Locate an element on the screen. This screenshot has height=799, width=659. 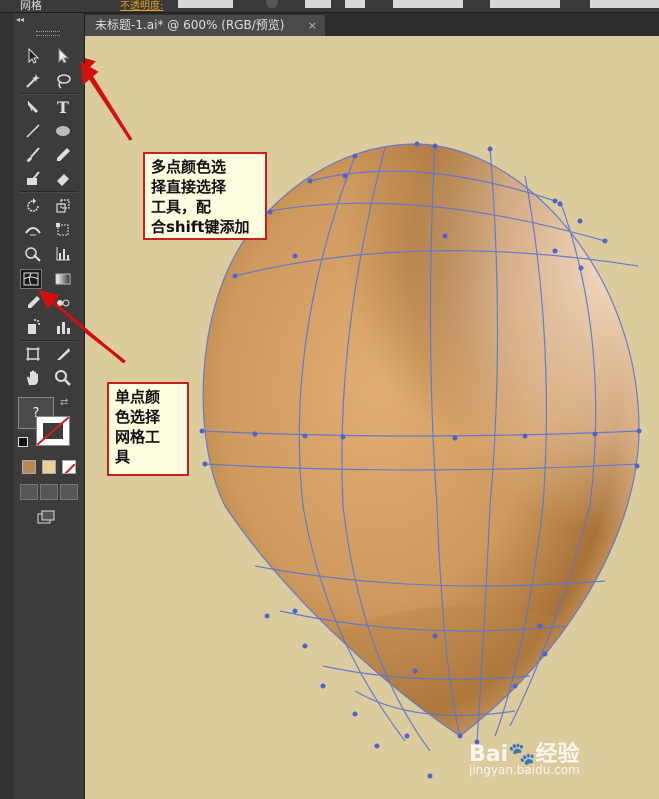
mesh-icon is located at coordinates (31, 279).